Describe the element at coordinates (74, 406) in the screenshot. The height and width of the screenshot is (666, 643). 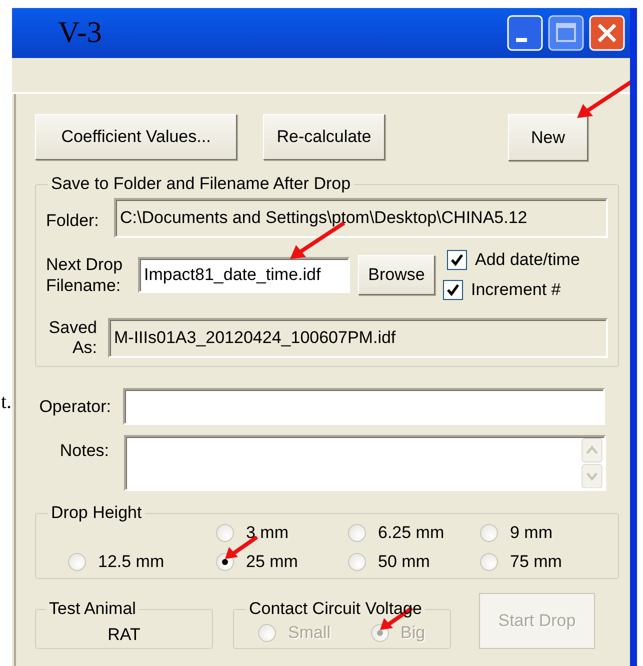
I see `field-label: Operator:` at that location.